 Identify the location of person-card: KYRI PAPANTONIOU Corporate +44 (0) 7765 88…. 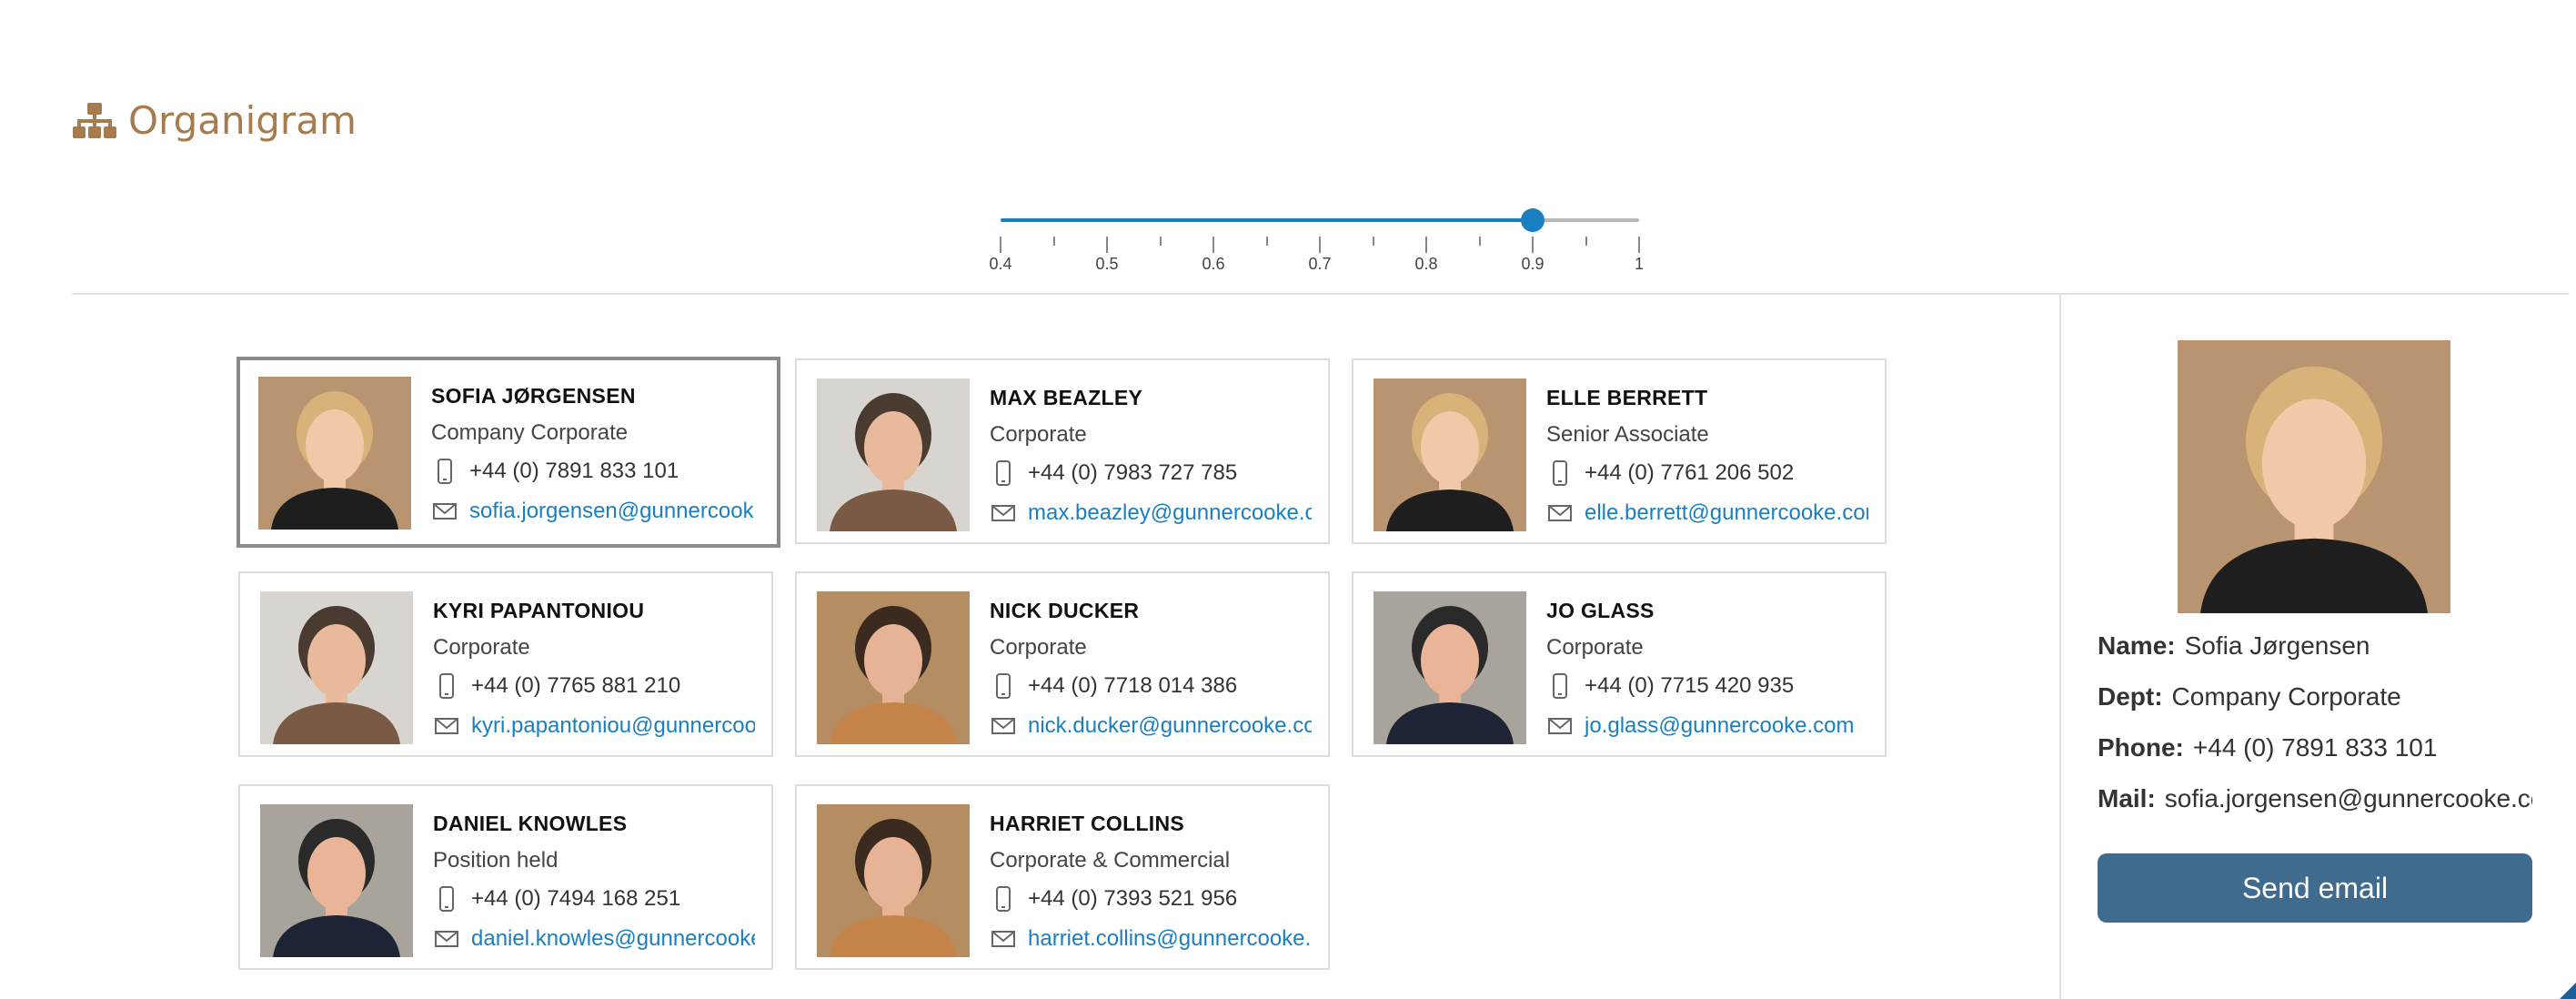
(505, 664).